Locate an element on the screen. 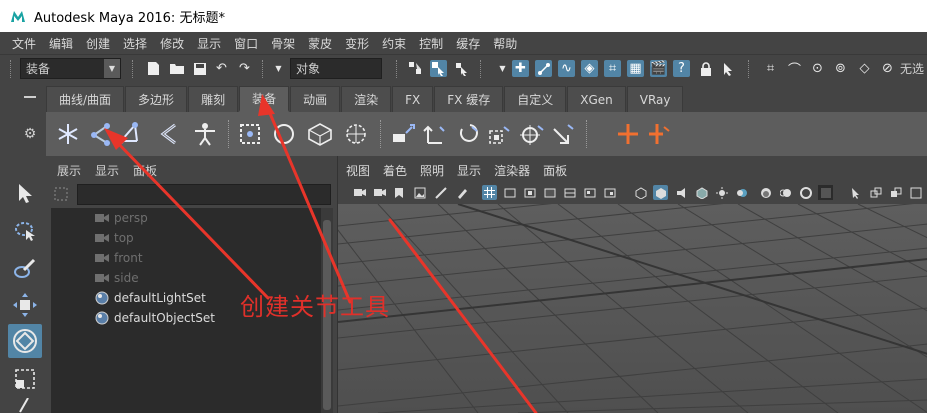  lock-camera-icon is located at coordinates (379, 192).